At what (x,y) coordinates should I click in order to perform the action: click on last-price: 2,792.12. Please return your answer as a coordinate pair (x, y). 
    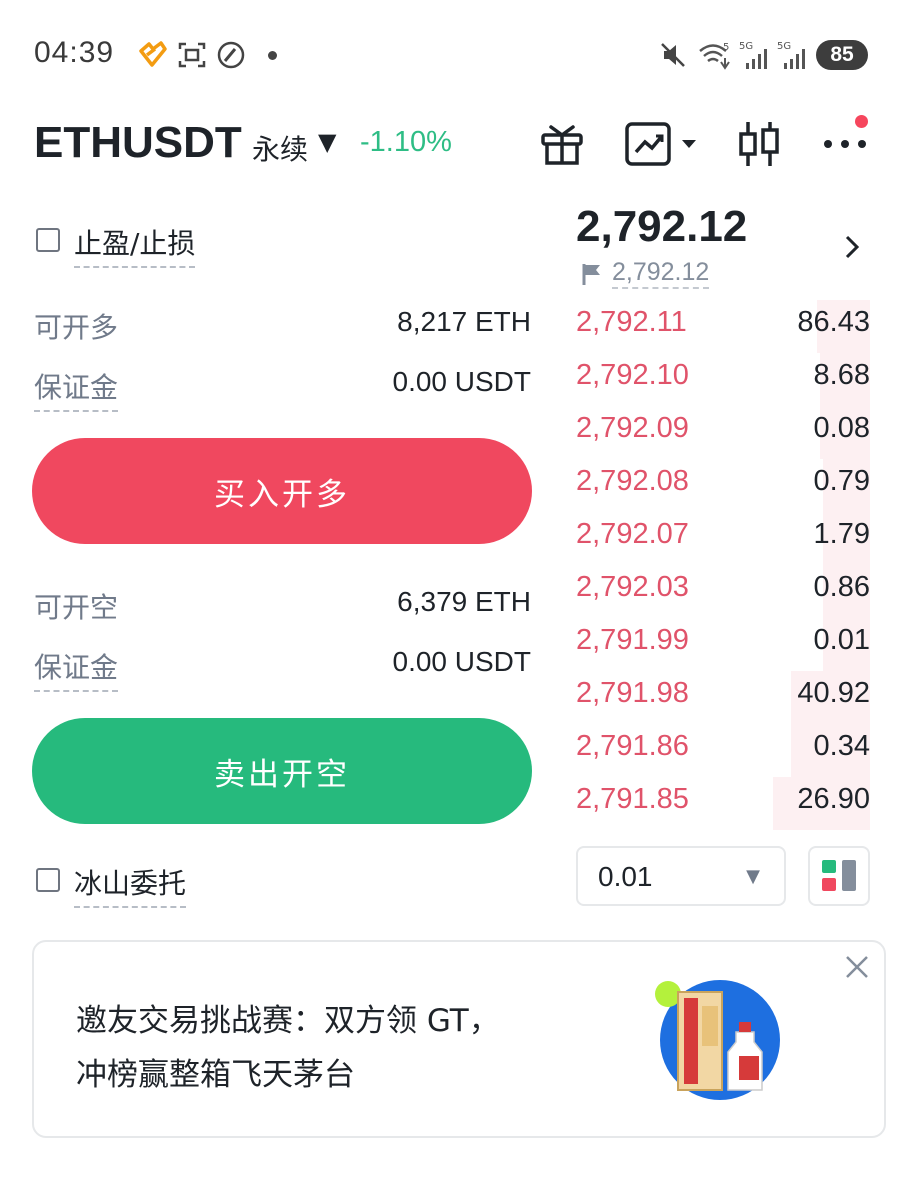
    Looking at the image, I should click on (662, 226).